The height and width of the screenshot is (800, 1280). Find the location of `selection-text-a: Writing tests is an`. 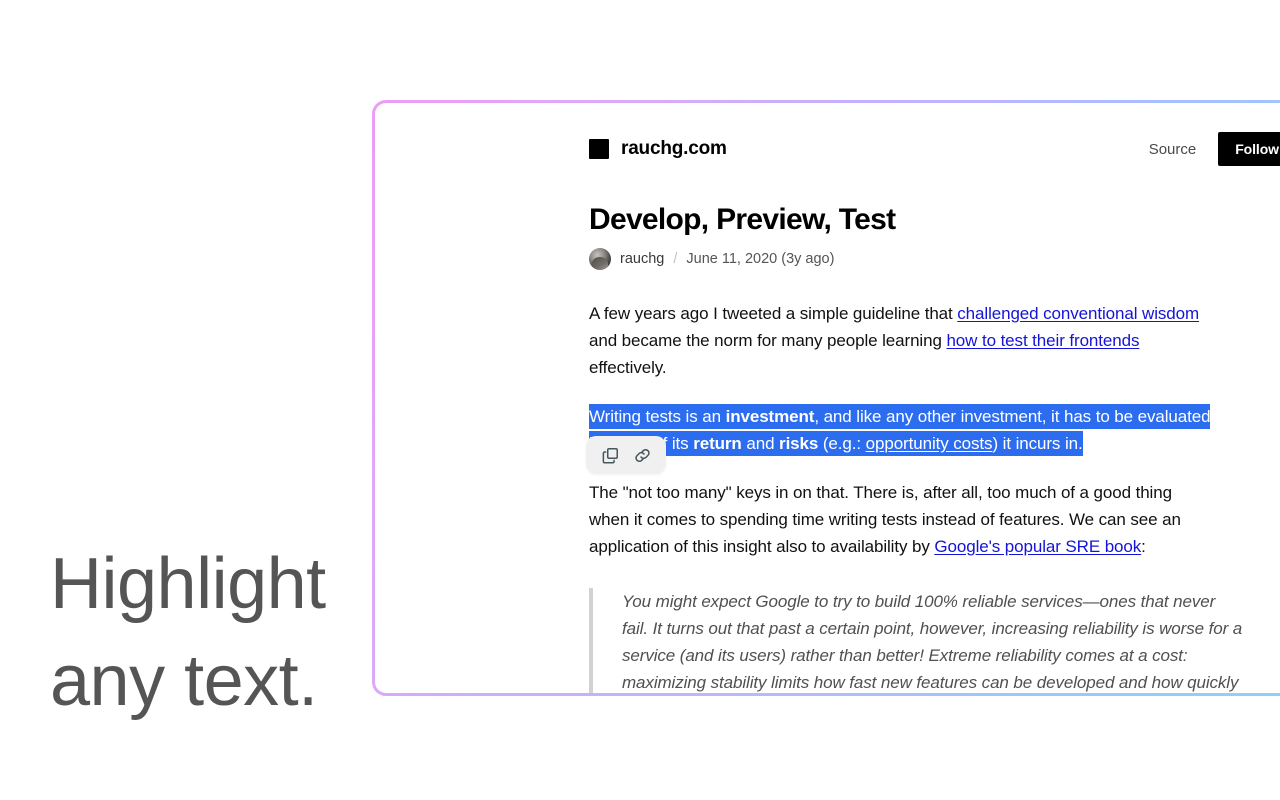

selection-text-a: Writing tests is an is located at coordinates (657, 416).